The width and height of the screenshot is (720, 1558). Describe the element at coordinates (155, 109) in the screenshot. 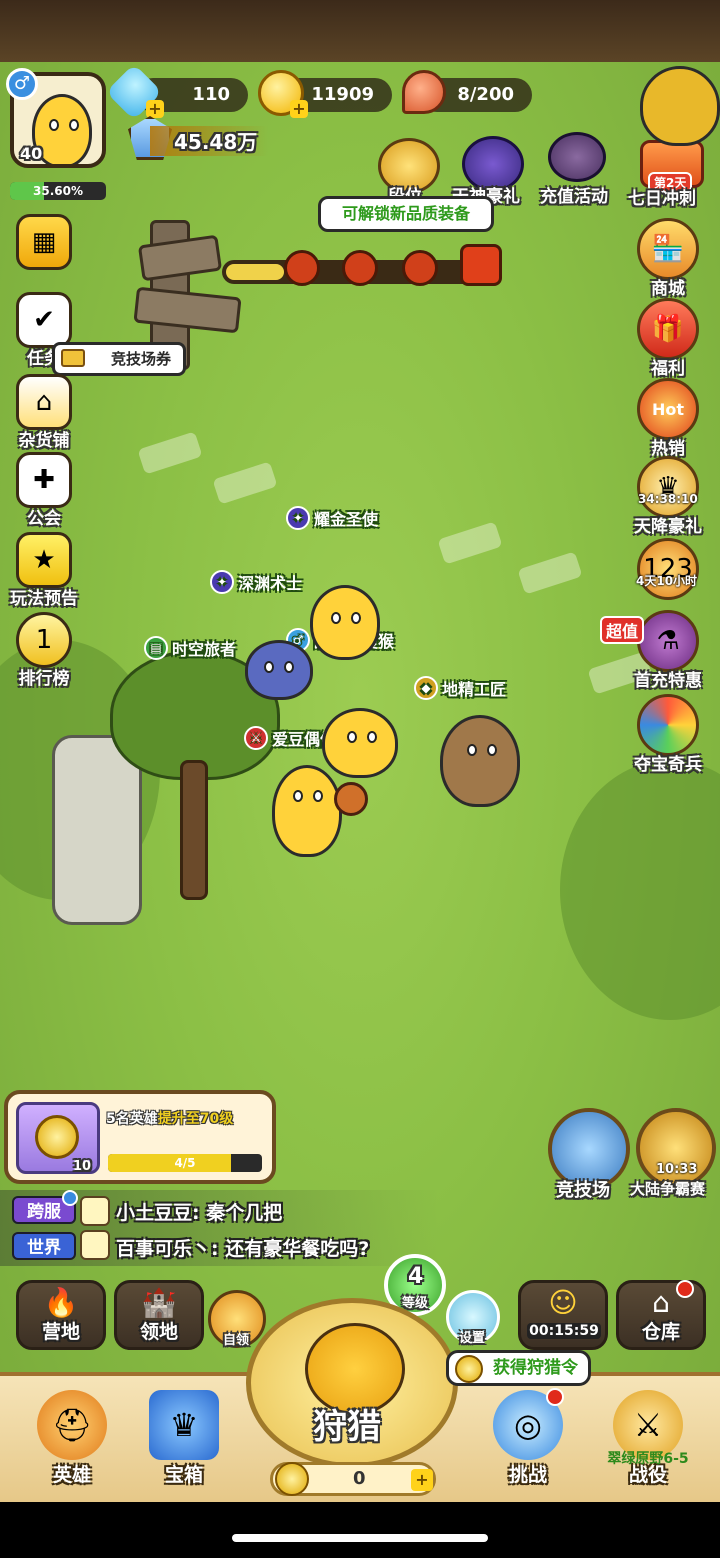

I see `add-diamond-button: +` at that location.